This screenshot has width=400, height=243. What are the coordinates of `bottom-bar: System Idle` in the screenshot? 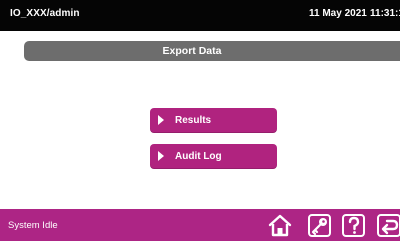 It's located at (200, 225).